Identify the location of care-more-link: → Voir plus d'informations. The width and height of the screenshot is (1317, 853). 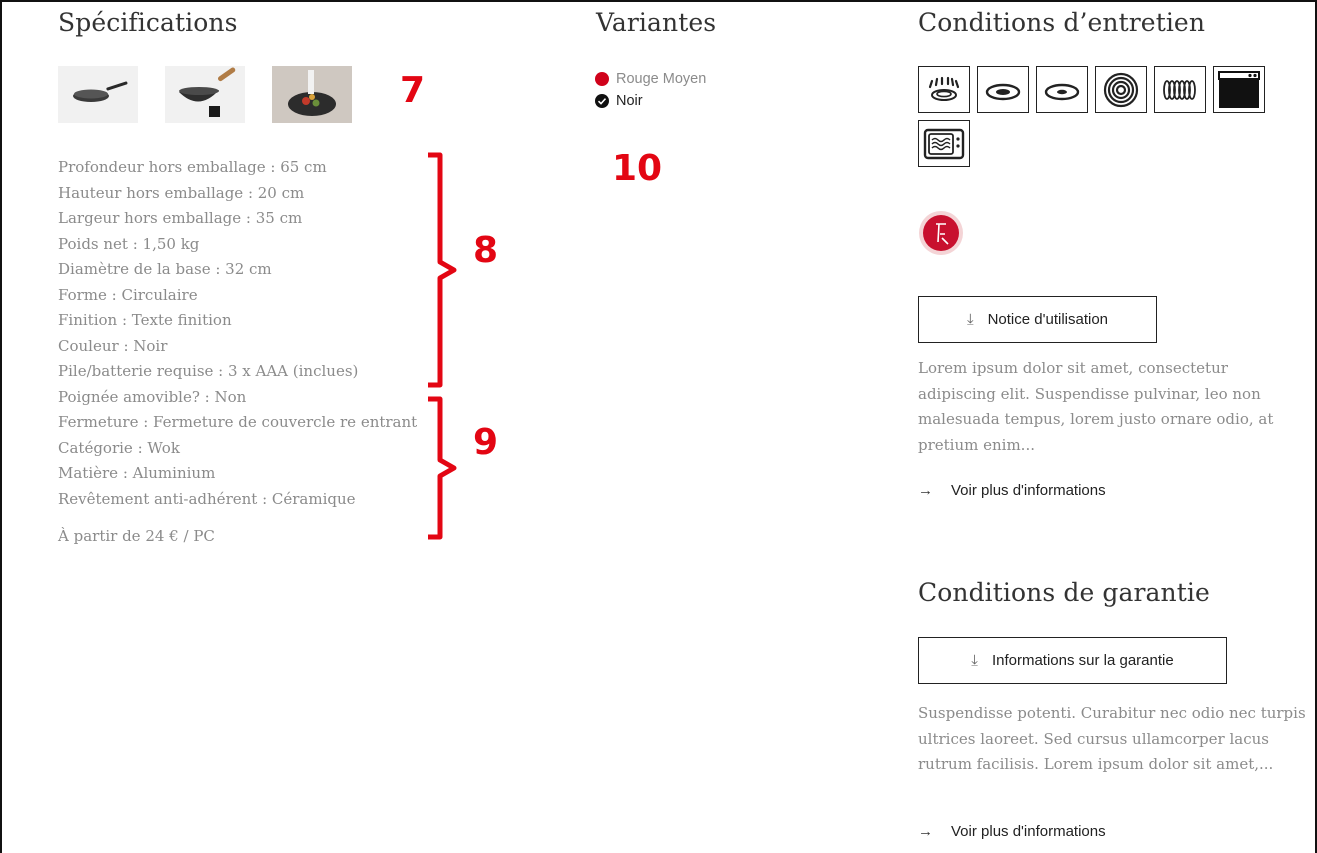
(1012, 490).